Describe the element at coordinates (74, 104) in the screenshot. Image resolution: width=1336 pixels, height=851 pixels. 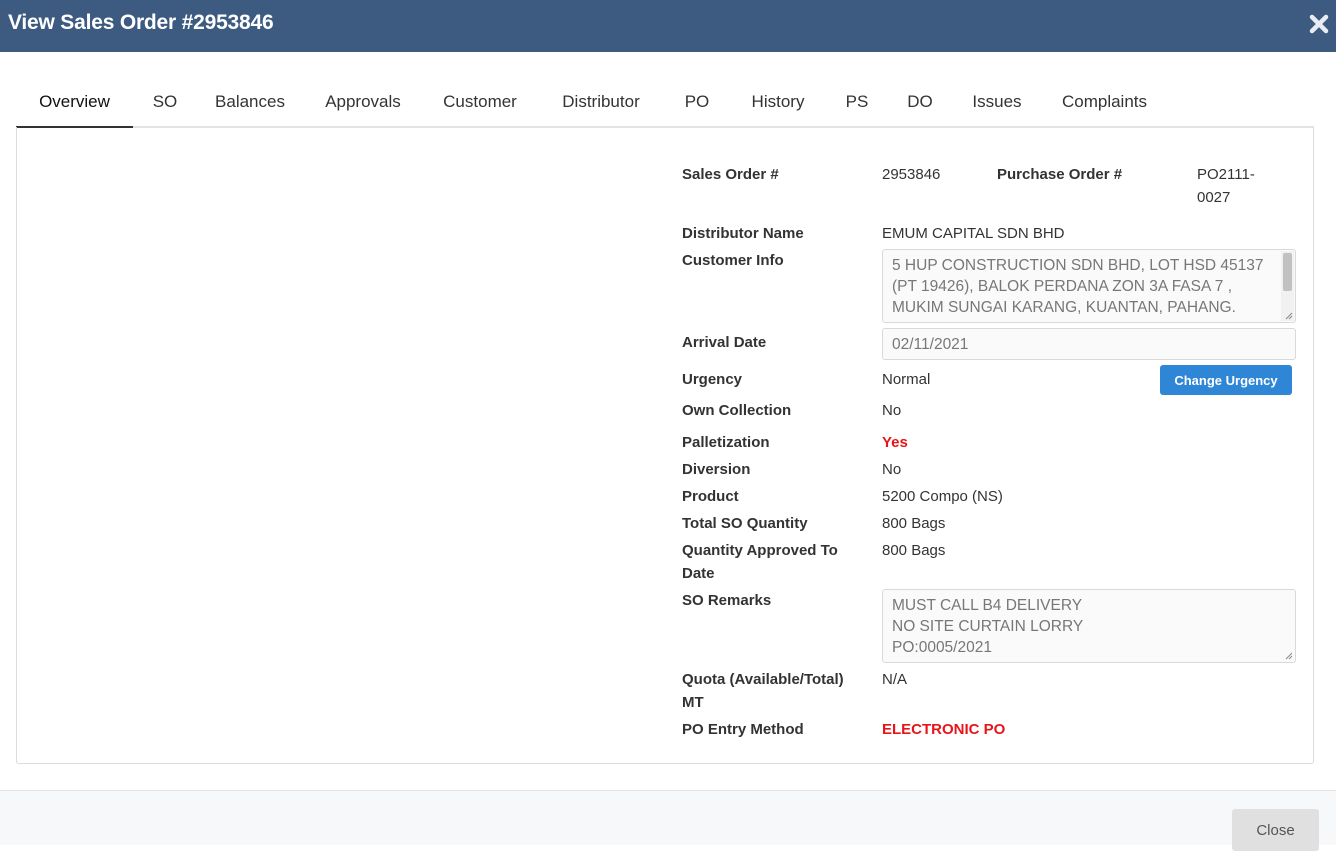
I see `tab-overview: Overview` at that location.